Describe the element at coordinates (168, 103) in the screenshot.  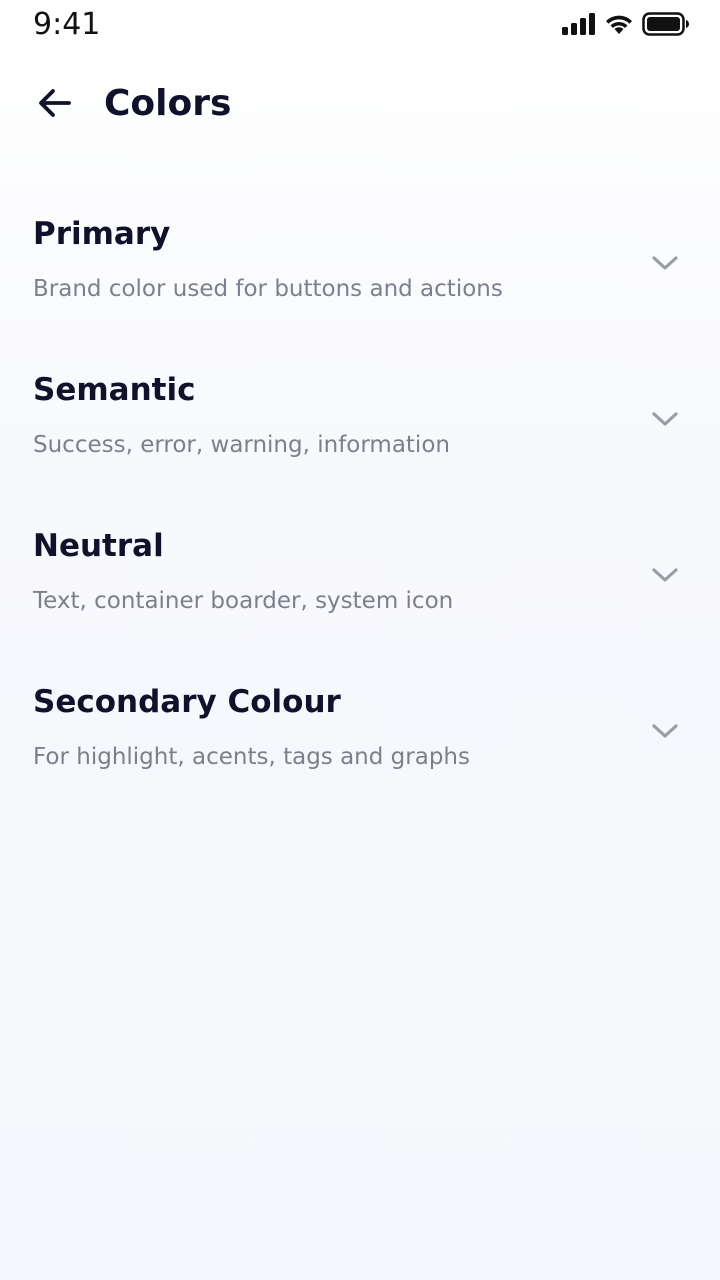
I see `page-title: Colors` at that location.